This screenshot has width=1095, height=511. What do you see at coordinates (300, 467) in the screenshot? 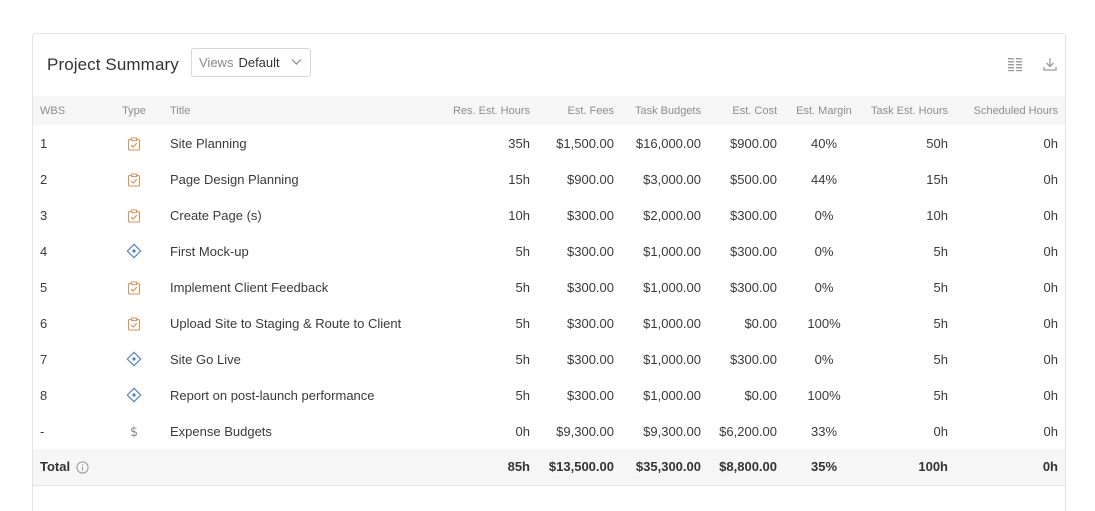
I see `total-title-cell` at bounding box center [300, 467].